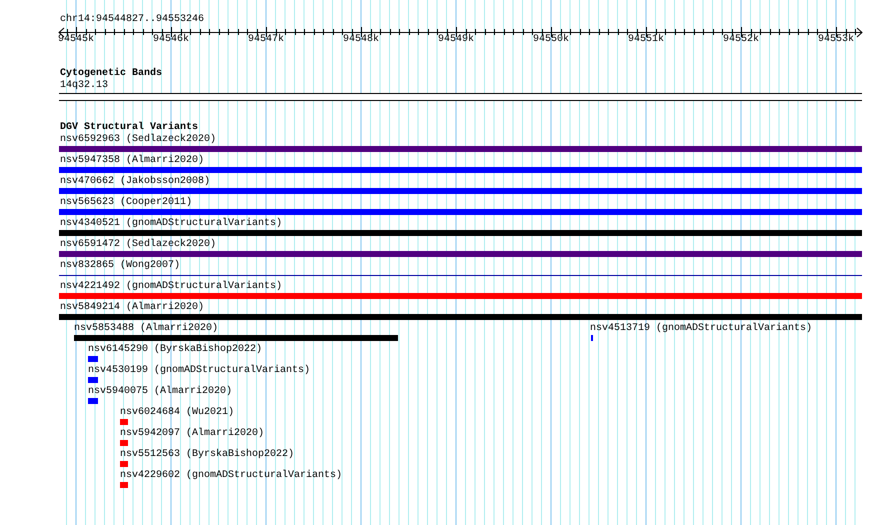  Describe the element at coordinates (138, 245) in the screenshot. I see `variant-label: nsv6591472 (Sedlazeck2020)` at that location.